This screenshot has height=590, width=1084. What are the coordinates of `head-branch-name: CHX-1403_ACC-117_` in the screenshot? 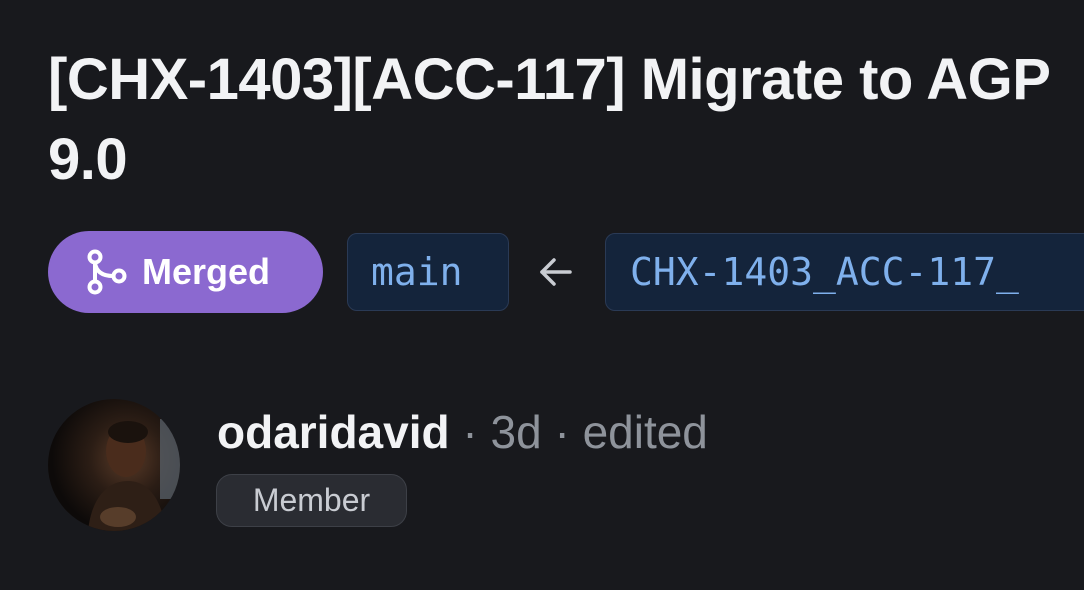 It's located at (824, 272).